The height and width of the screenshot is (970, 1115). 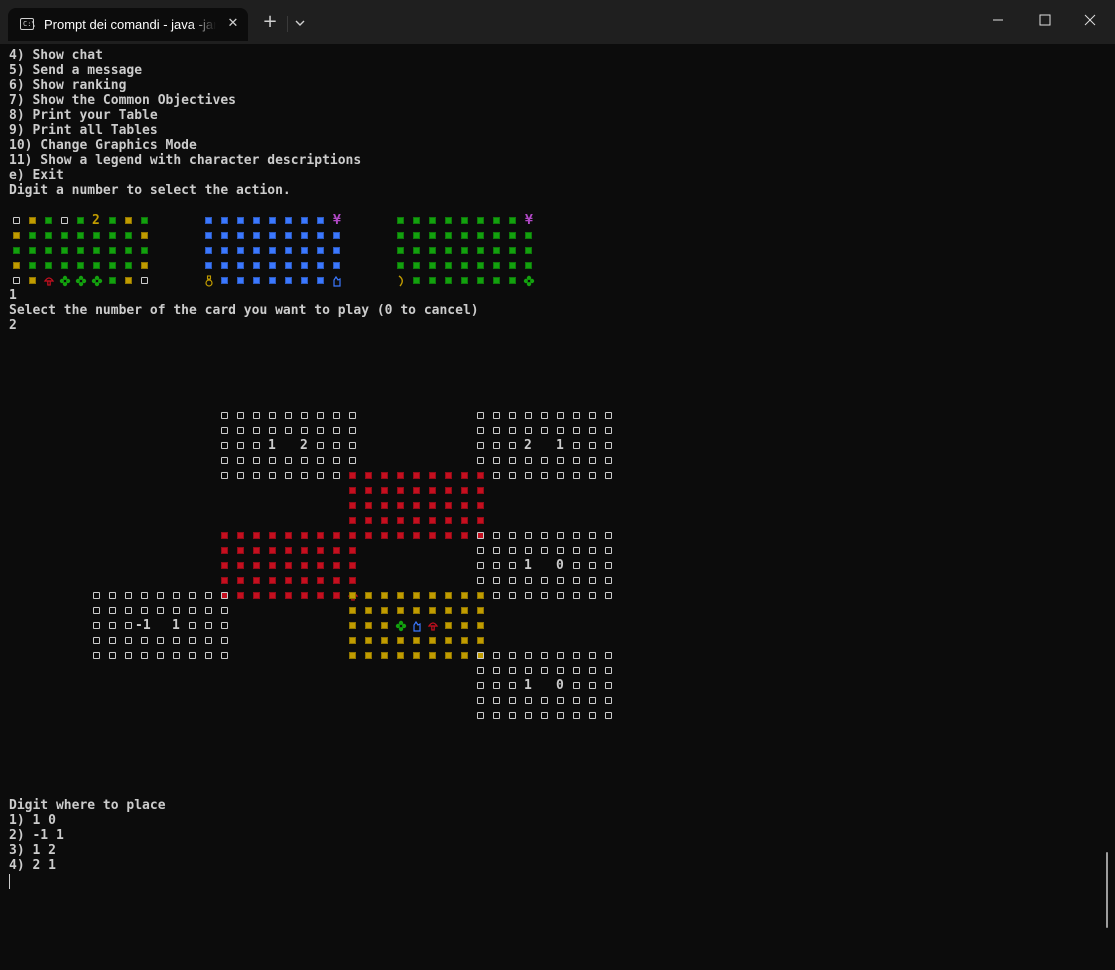 I want to click on blank-cell, so click(x=289, y=445).